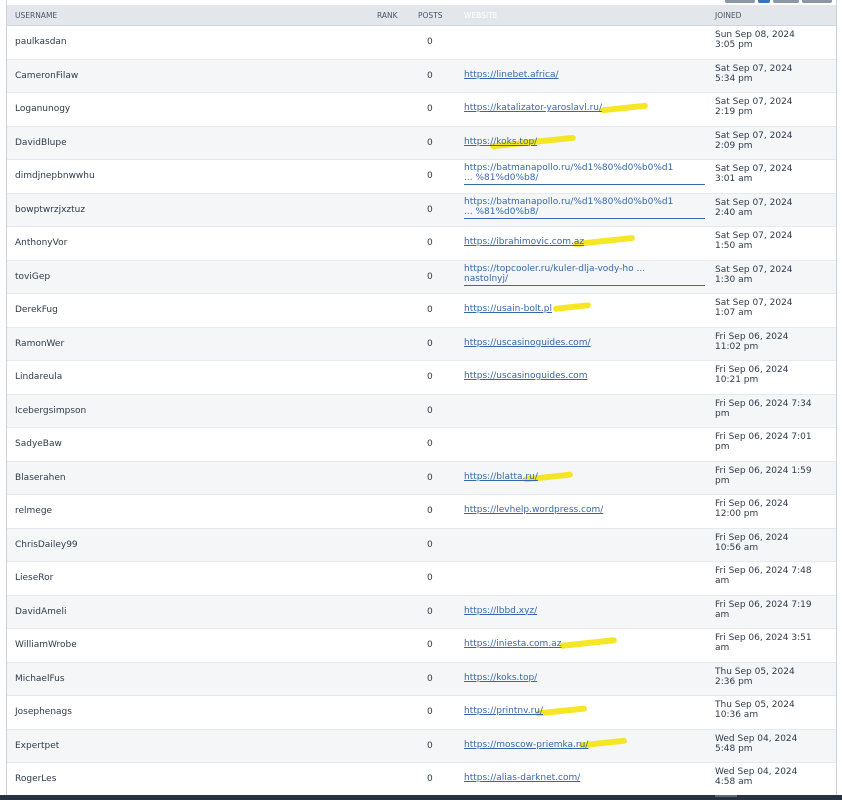  I want to click on username-link: ChrisDailey99, so click(46, 545).